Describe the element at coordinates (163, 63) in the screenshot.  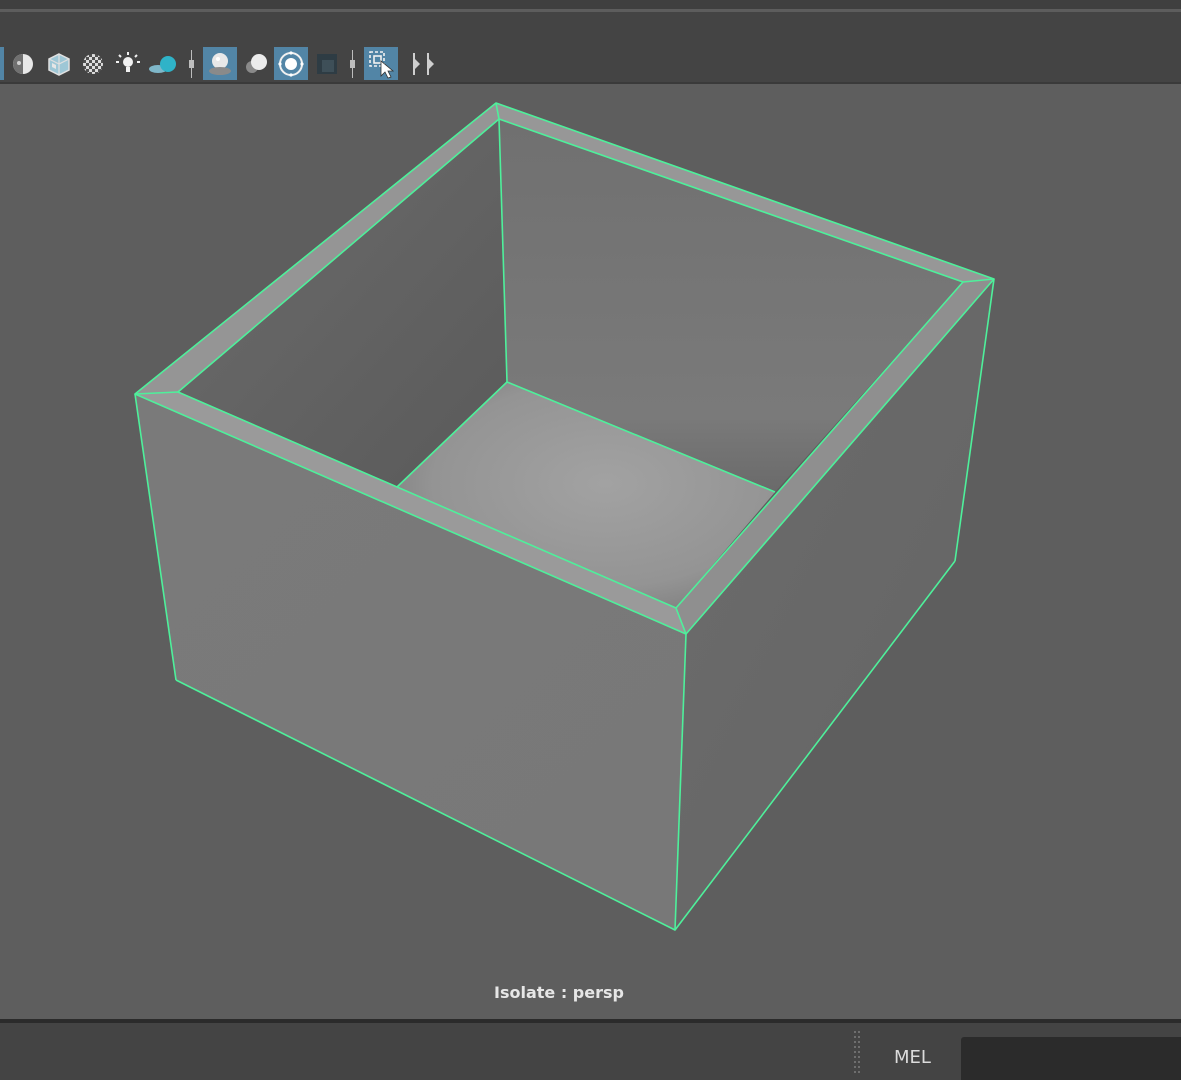
I see `shadow-icon` at that location.